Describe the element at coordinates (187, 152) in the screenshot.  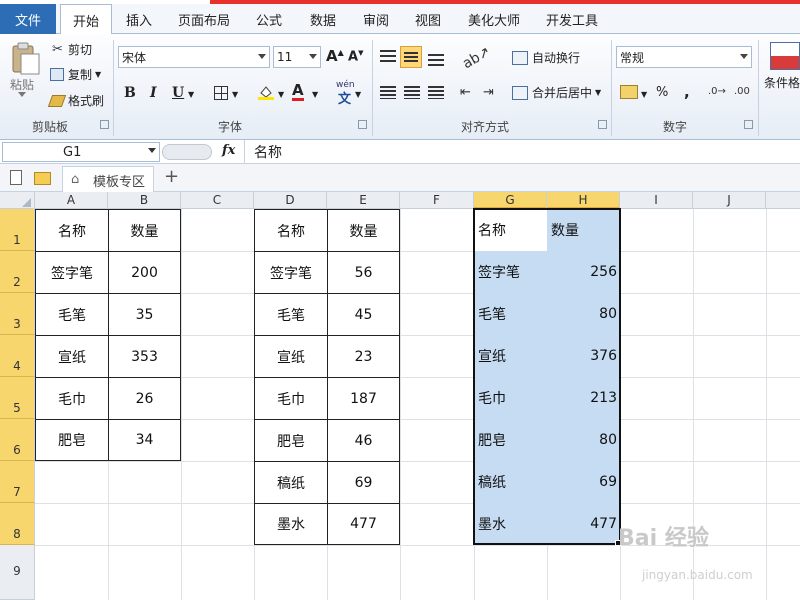
I see `formula-bar-splitter` at that location.